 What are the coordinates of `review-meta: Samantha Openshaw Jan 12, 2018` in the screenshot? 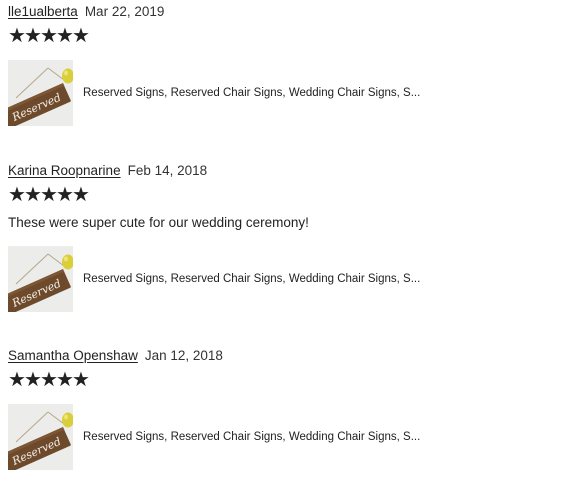 It's located at (285, 356).